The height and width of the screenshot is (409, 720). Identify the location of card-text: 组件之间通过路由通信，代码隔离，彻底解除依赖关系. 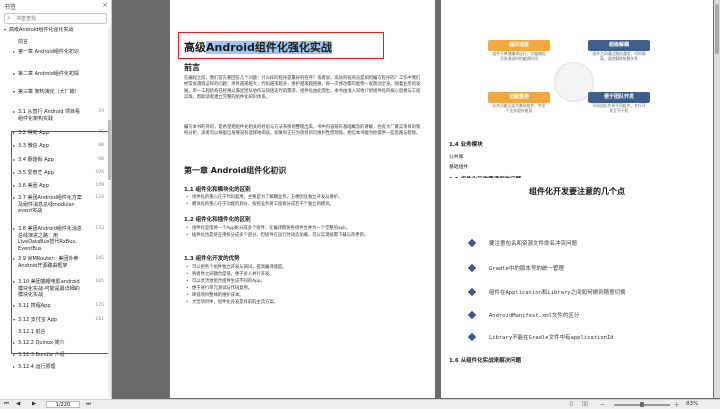
(619, 56).